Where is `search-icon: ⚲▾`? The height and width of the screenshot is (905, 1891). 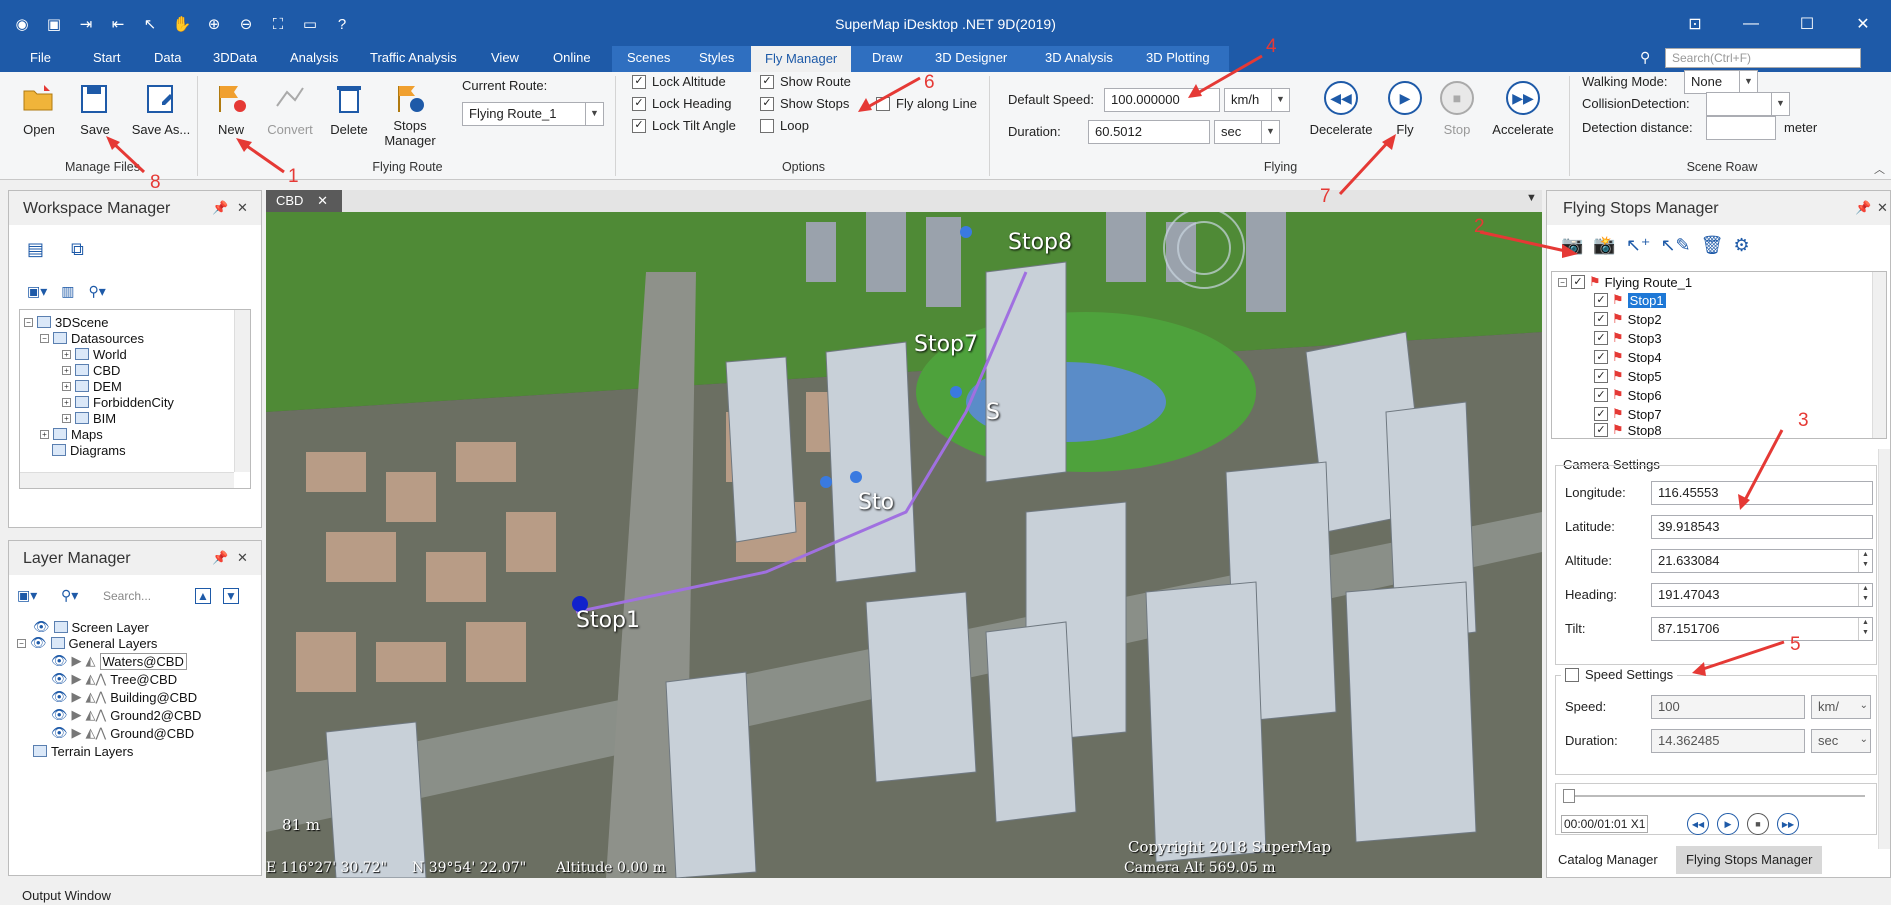
search-icon: ⚲▾ is located at coordinates (97, 291).